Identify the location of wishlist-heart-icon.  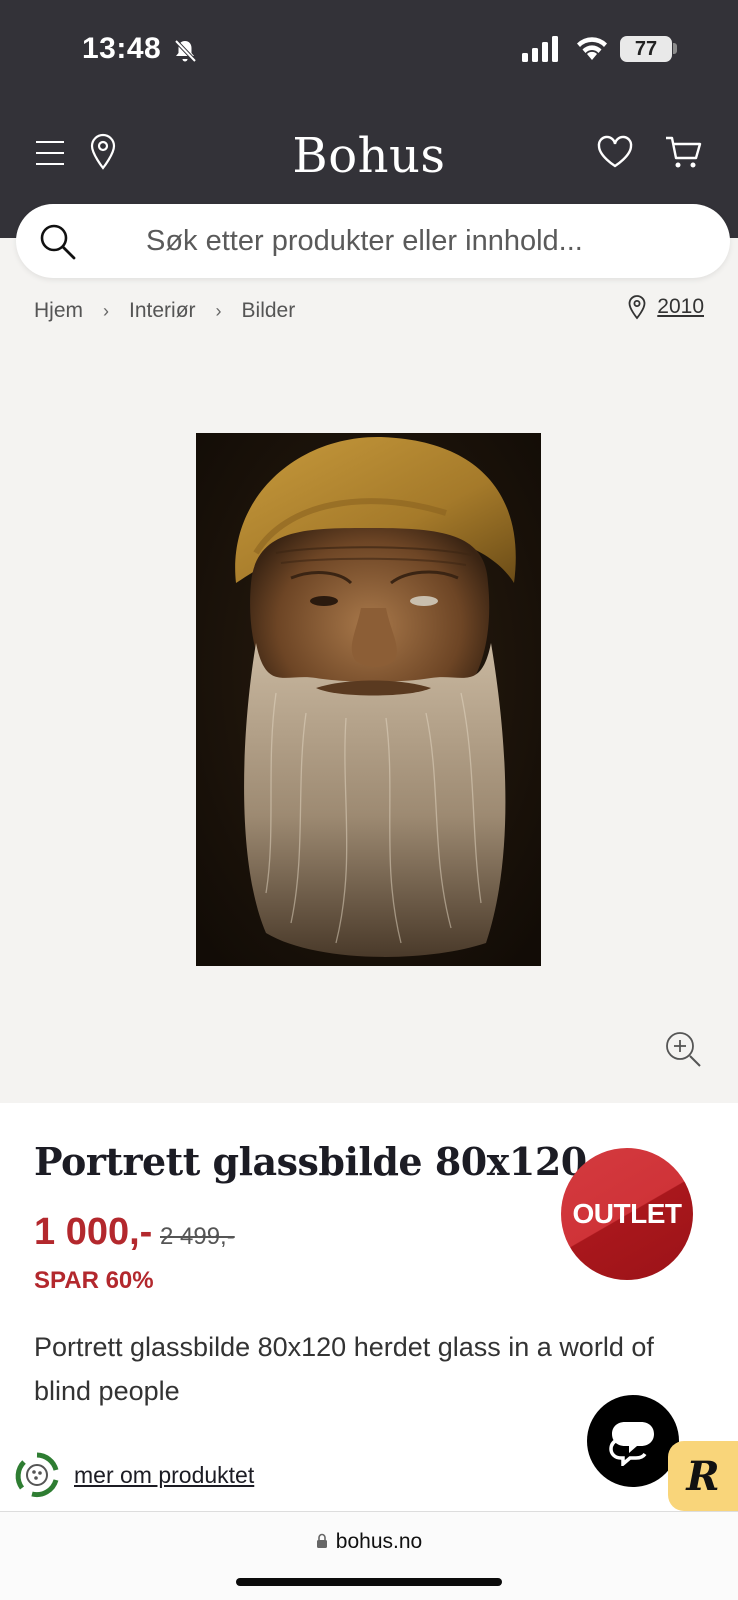
(615, 152).